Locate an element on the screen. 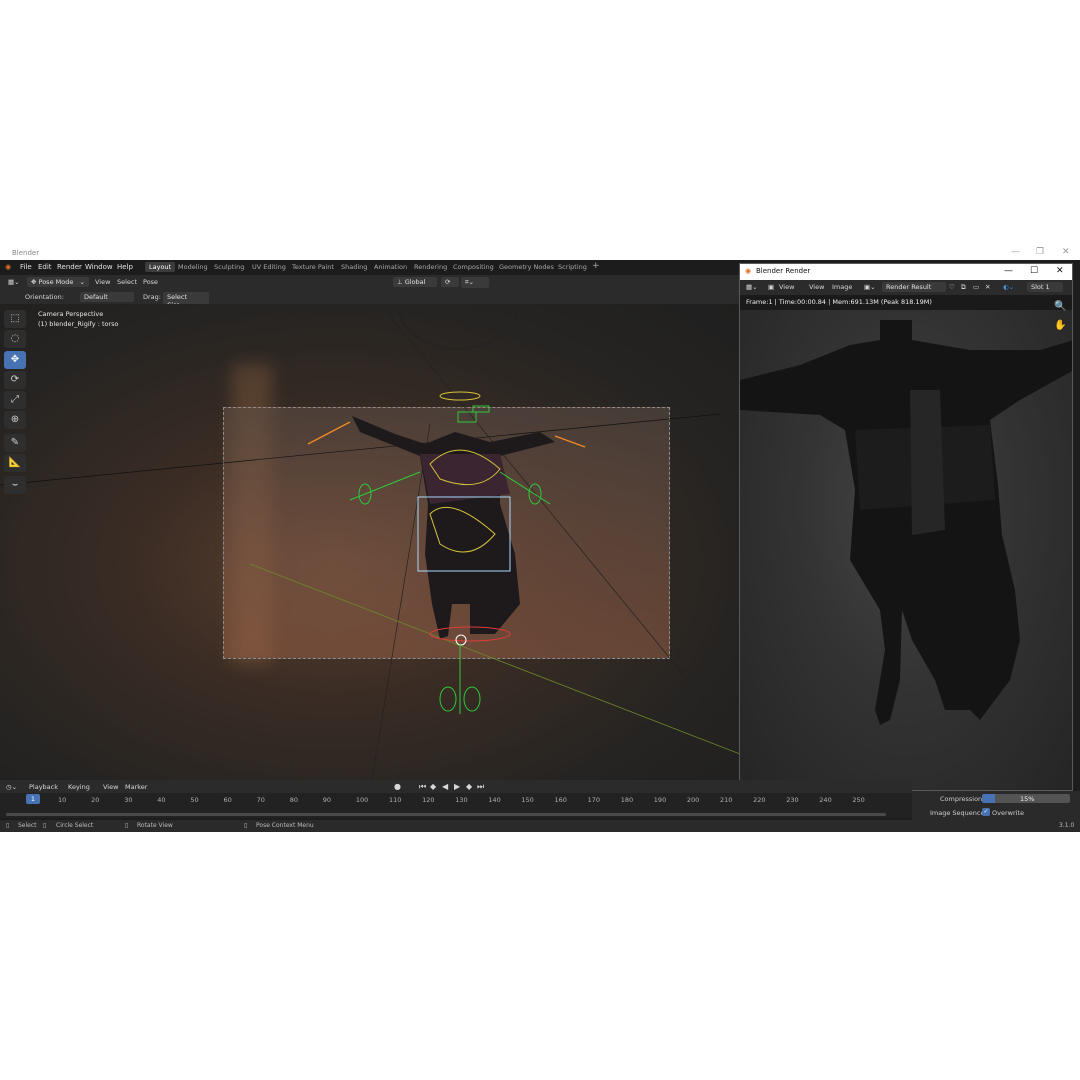  close-button: ✕ is located at coordinates (1066, 252).